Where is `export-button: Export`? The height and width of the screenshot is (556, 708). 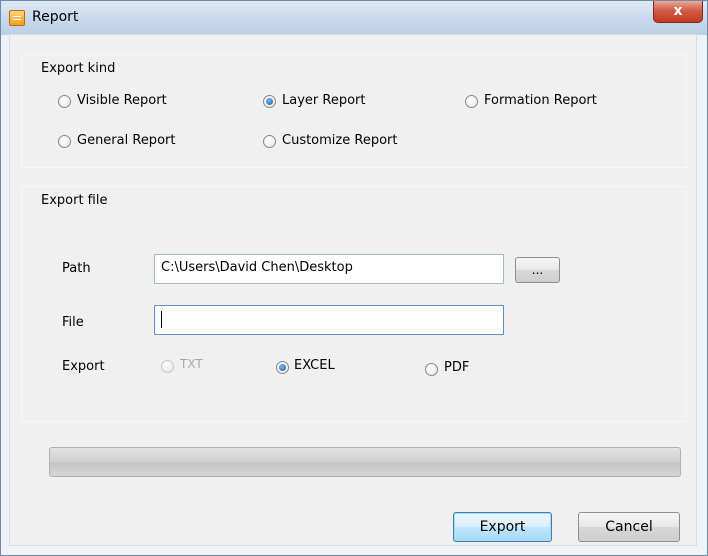 export-button: Export is located at coordinates (502, 527).